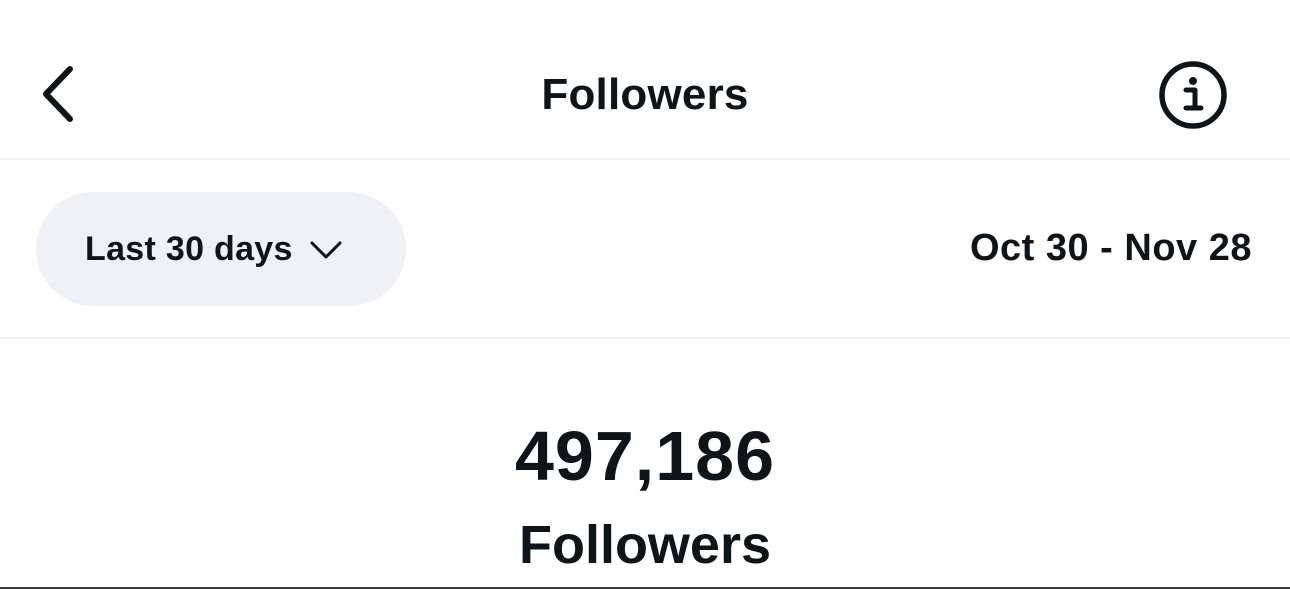  Describe the element at coordinates (645, 456) in the screenshot. I see `followers-count: 497,186` at that location.